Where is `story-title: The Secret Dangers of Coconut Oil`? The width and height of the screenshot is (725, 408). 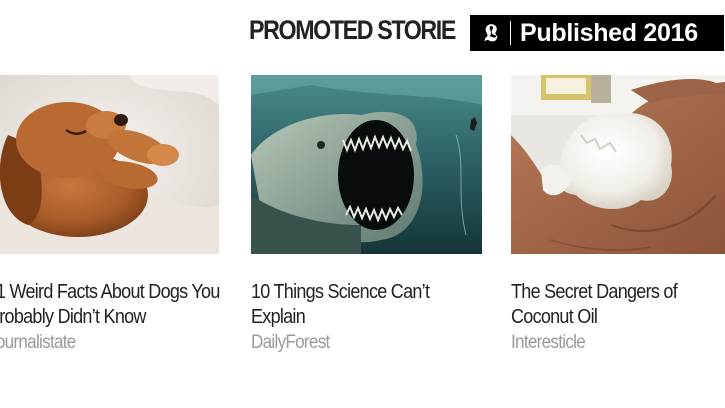 story-title: The Secret Dangers of Coconut Oil is located at coordinates (618, 305).